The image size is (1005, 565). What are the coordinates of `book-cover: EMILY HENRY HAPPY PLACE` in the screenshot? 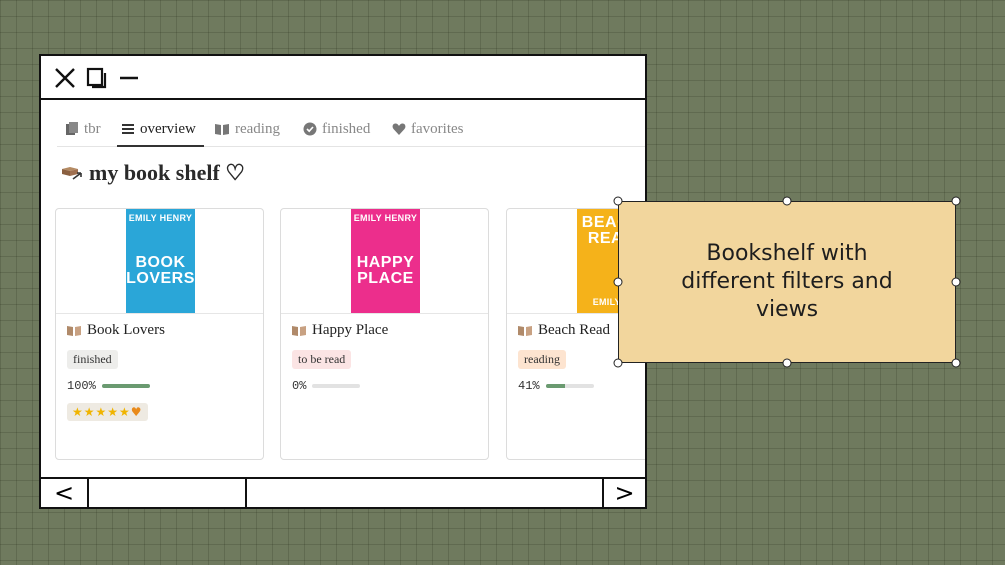 It's located at (385, 261).